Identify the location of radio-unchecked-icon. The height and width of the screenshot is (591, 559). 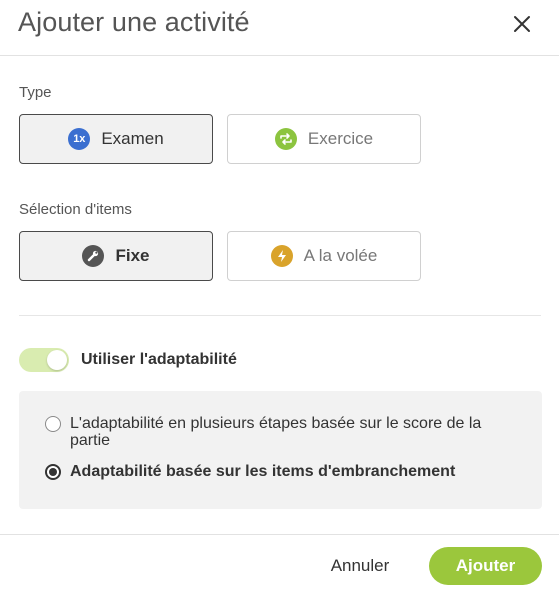
(53, 424).